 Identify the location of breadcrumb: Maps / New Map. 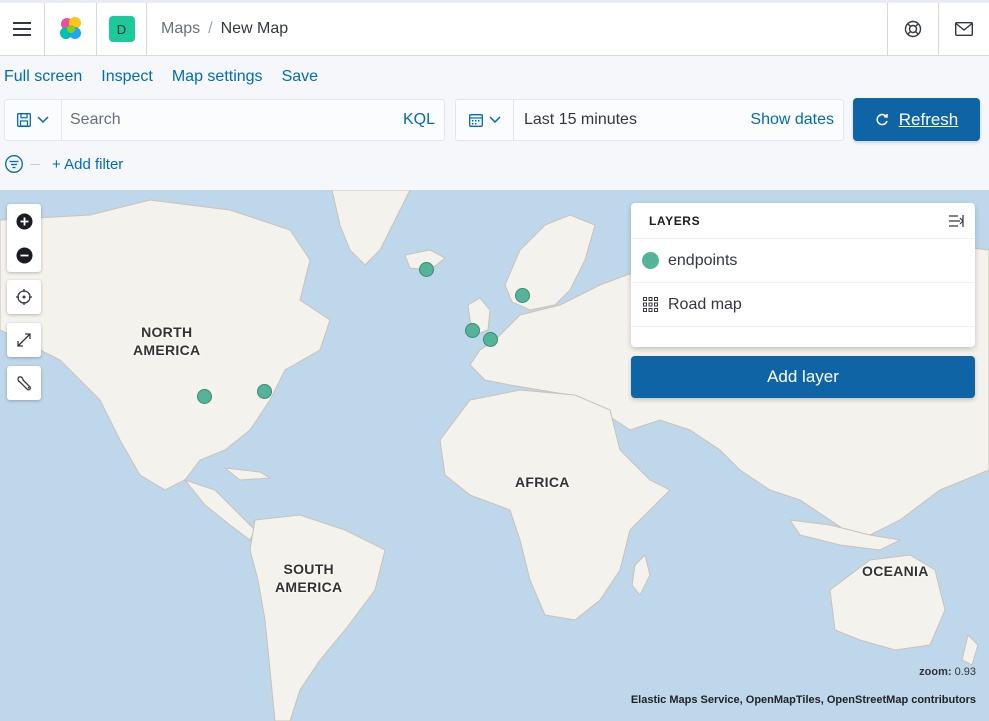
(517, 29).